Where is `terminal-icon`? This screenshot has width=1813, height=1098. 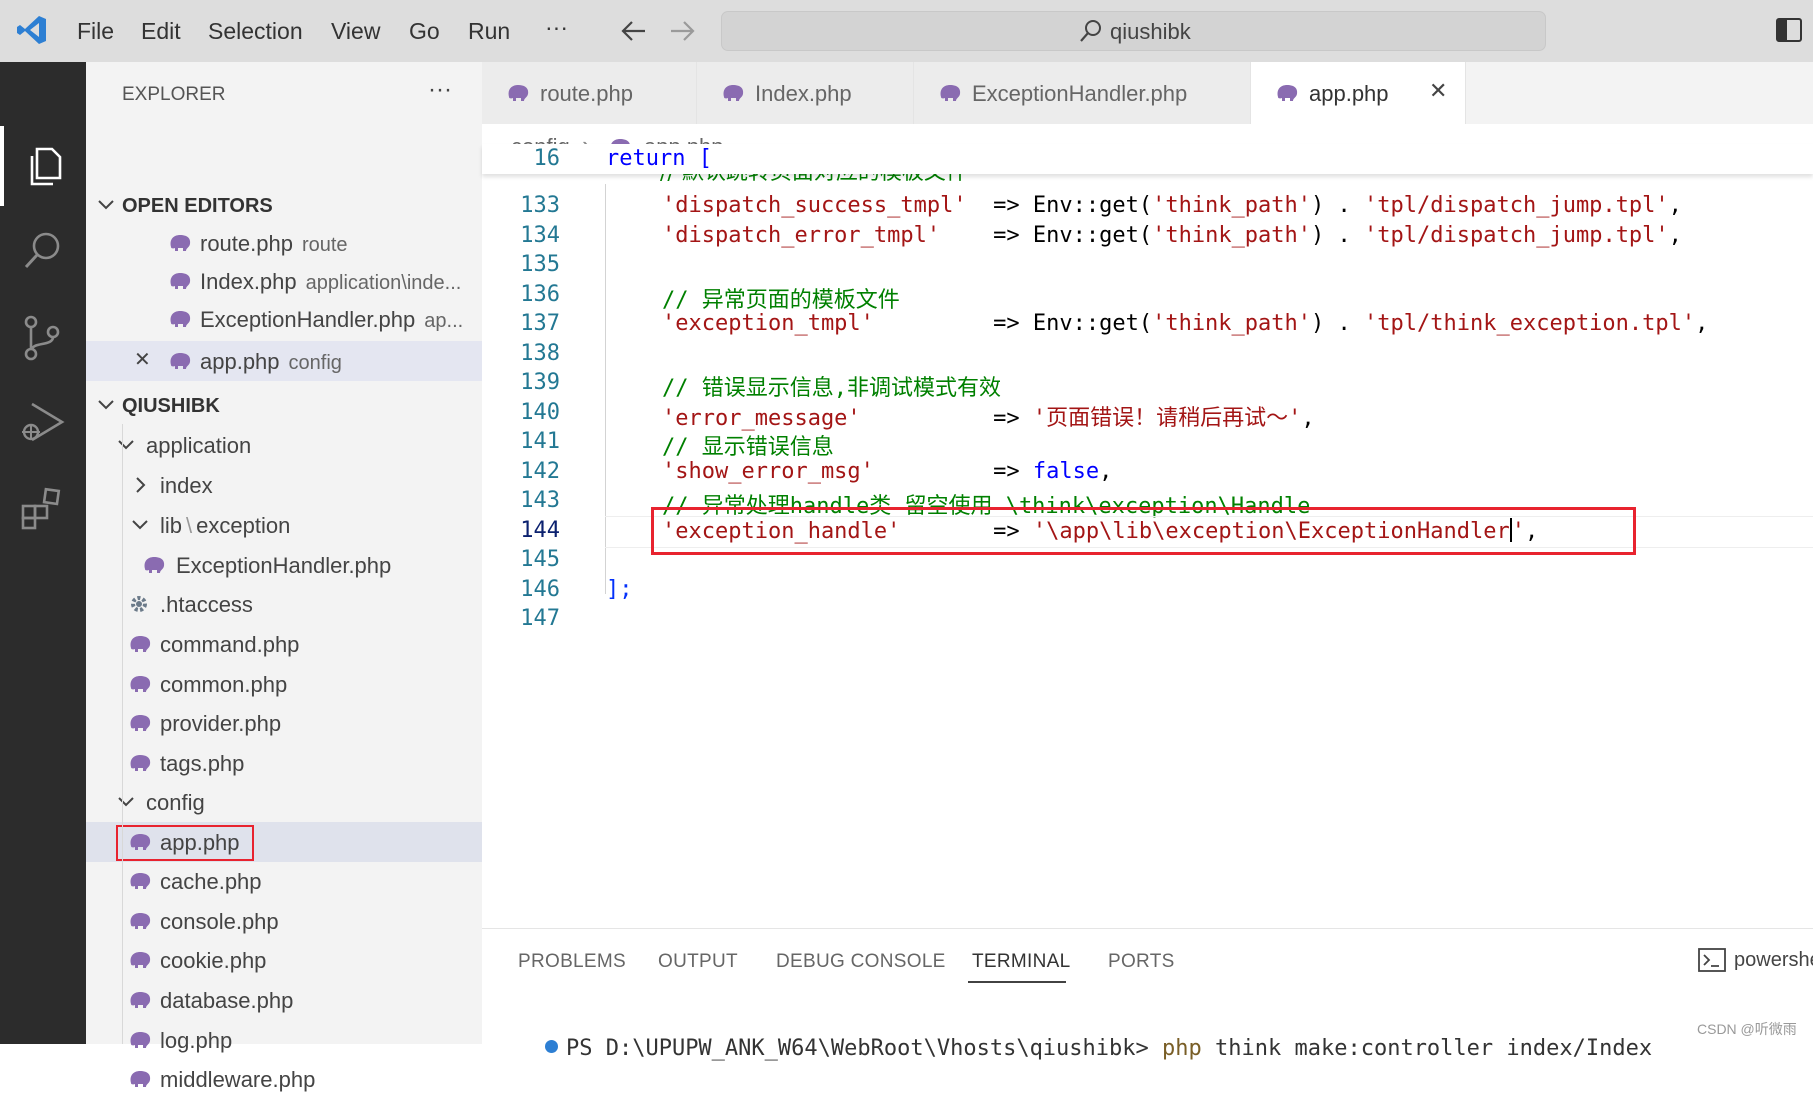
terminal-icon is located at coordinates (1712, 960).